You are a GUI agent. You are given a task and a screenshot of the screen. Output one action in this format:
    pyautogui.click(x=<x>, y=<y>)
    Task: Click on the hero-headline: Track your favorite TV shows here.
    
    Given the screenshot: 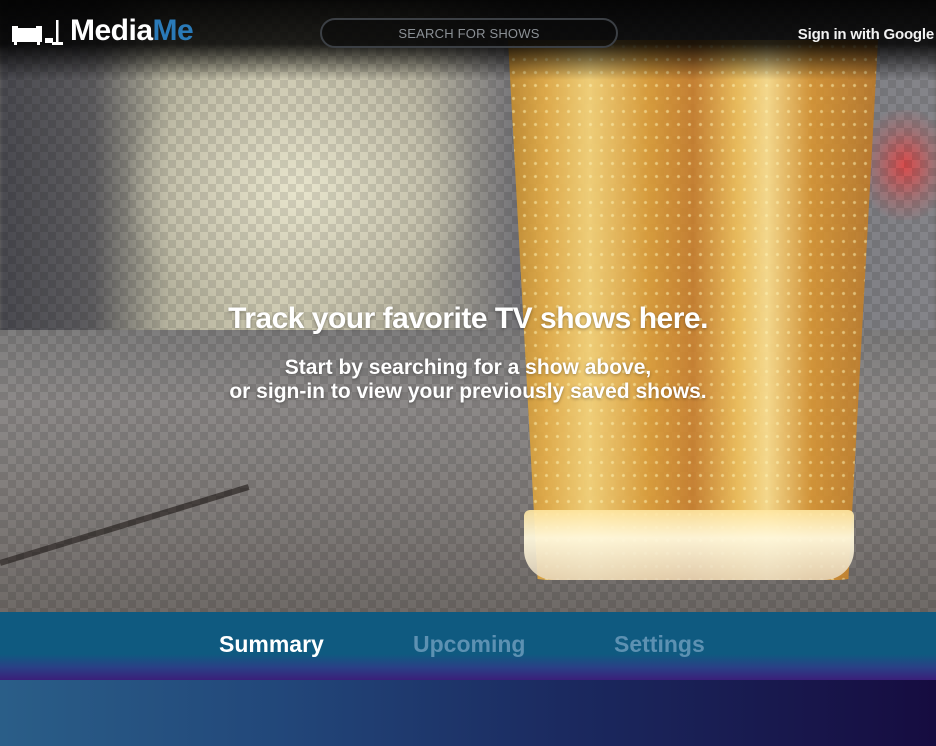 What is the action you would take?
    pyautogui.click(x=468, y=318)
    